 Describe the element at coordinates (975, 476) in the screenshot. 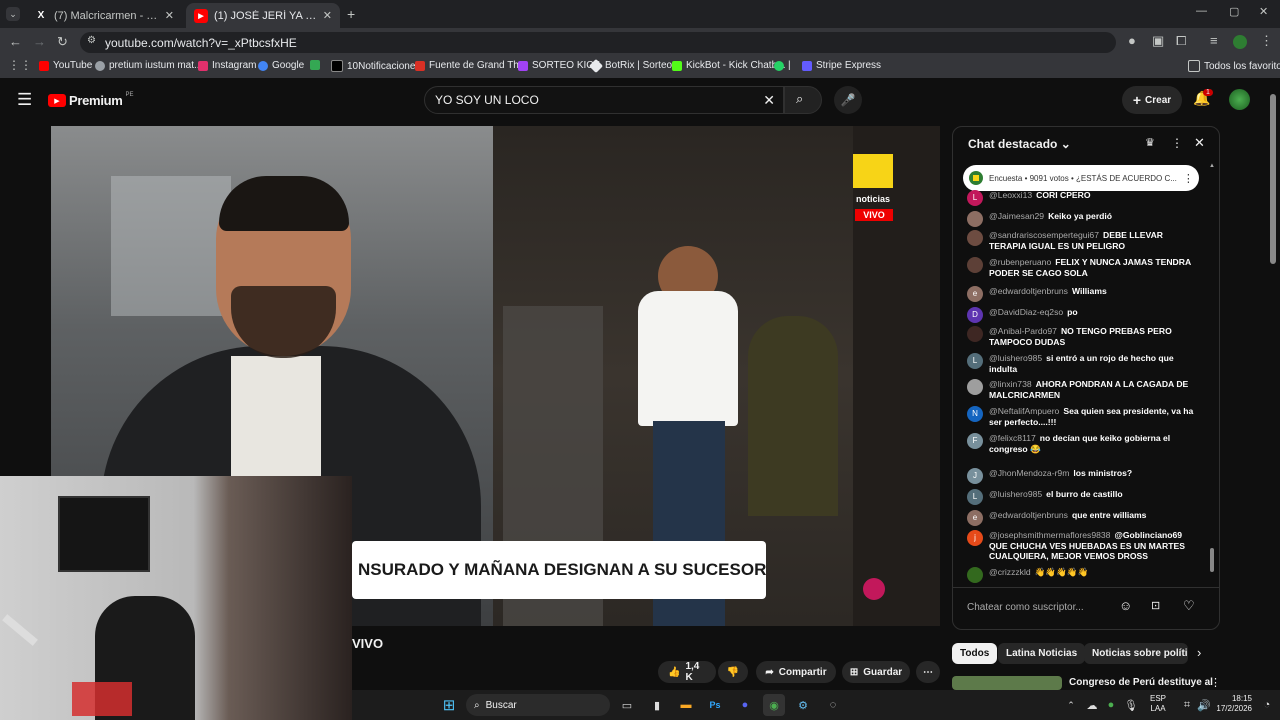

I see `avatar: J` at that location.